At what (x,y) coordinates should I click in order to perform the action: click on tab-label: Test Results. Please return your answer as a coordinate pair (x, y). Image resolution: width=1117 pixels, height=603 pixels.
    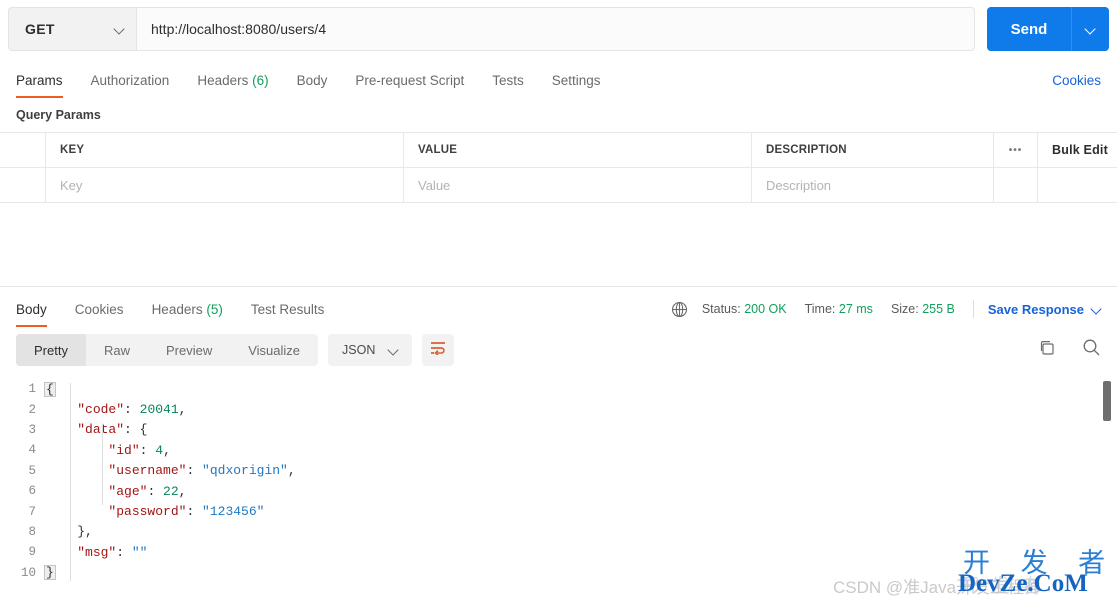
    Looking at the image, I should click on (287, 309).